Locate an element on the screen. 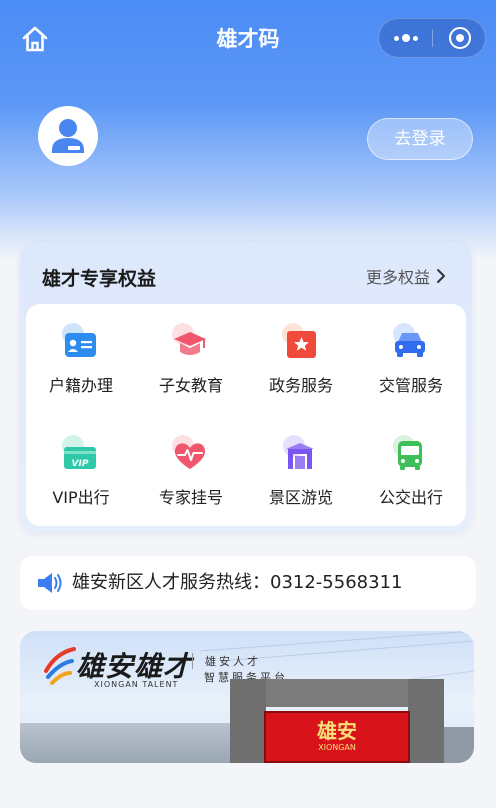 Image resolution: width=496 pixels, height=808 pixels. user-avatar-icon is located at coordinates (68, 136).